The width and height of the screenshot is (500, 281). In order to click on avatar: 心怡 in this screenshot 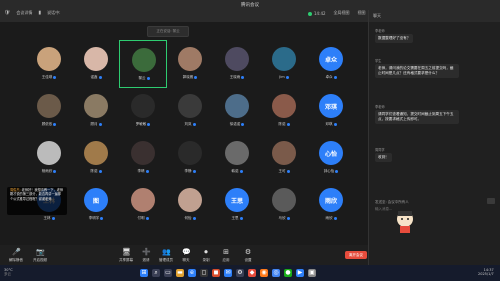, I will do `click(331, 153)`.